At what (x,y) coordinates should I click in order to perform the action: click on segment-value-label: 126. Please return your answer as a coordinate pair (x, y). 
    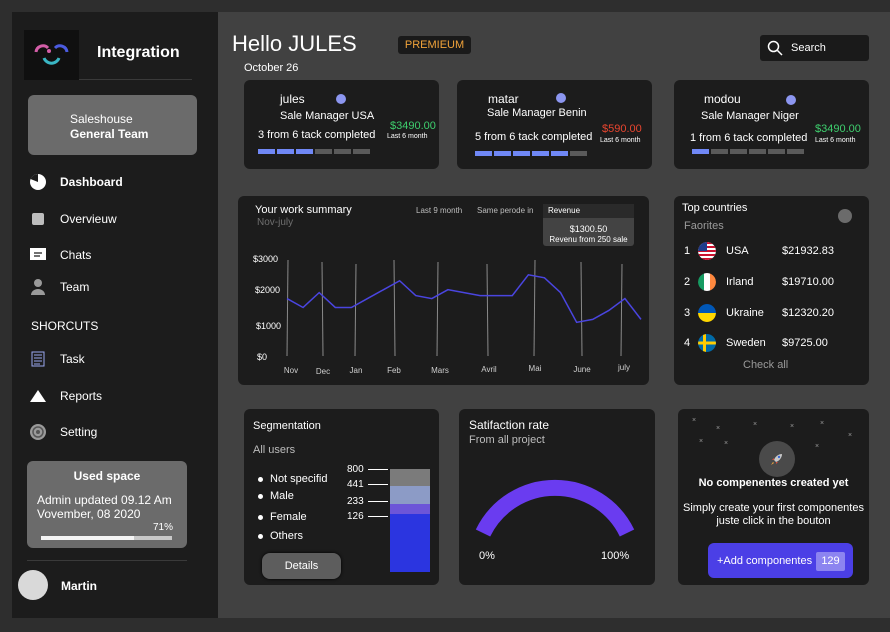
    Looking at the image, I should click on (355, 516).